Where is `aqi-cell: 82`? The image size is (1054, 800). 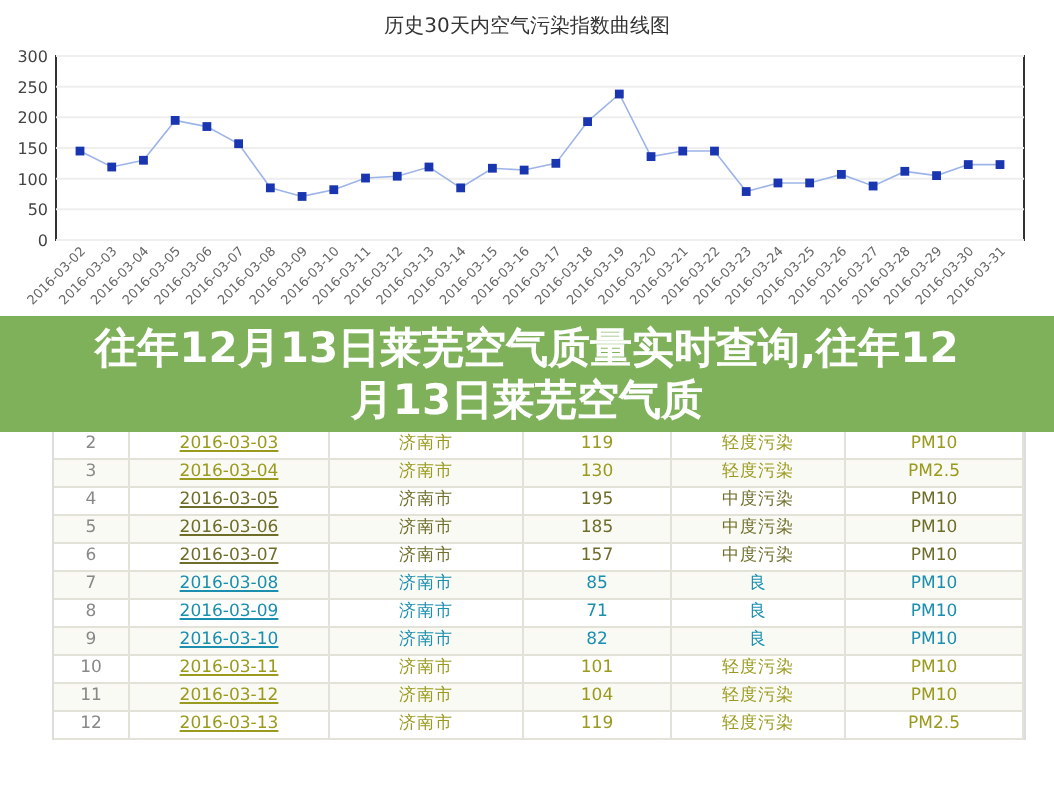
aqi-cell: 82 is located at coordinates (598, 641).